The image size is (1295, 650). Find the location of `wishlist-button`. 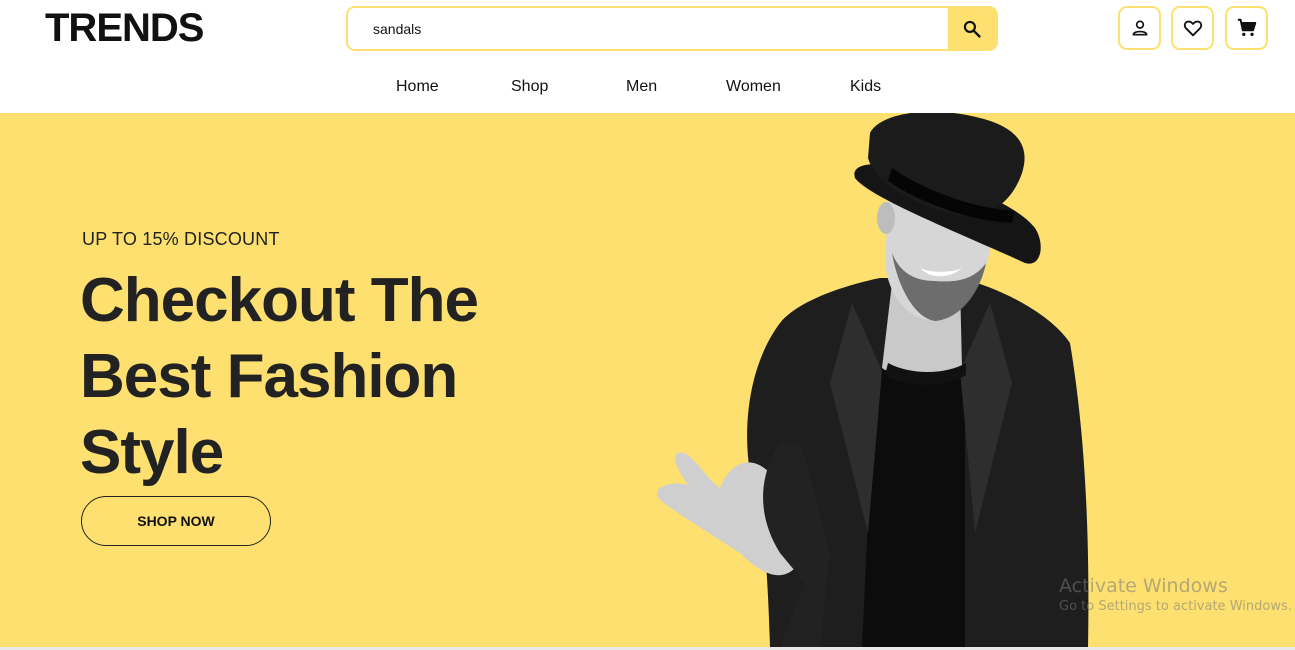

wishlist-button is located at coordinates (1192, 28).